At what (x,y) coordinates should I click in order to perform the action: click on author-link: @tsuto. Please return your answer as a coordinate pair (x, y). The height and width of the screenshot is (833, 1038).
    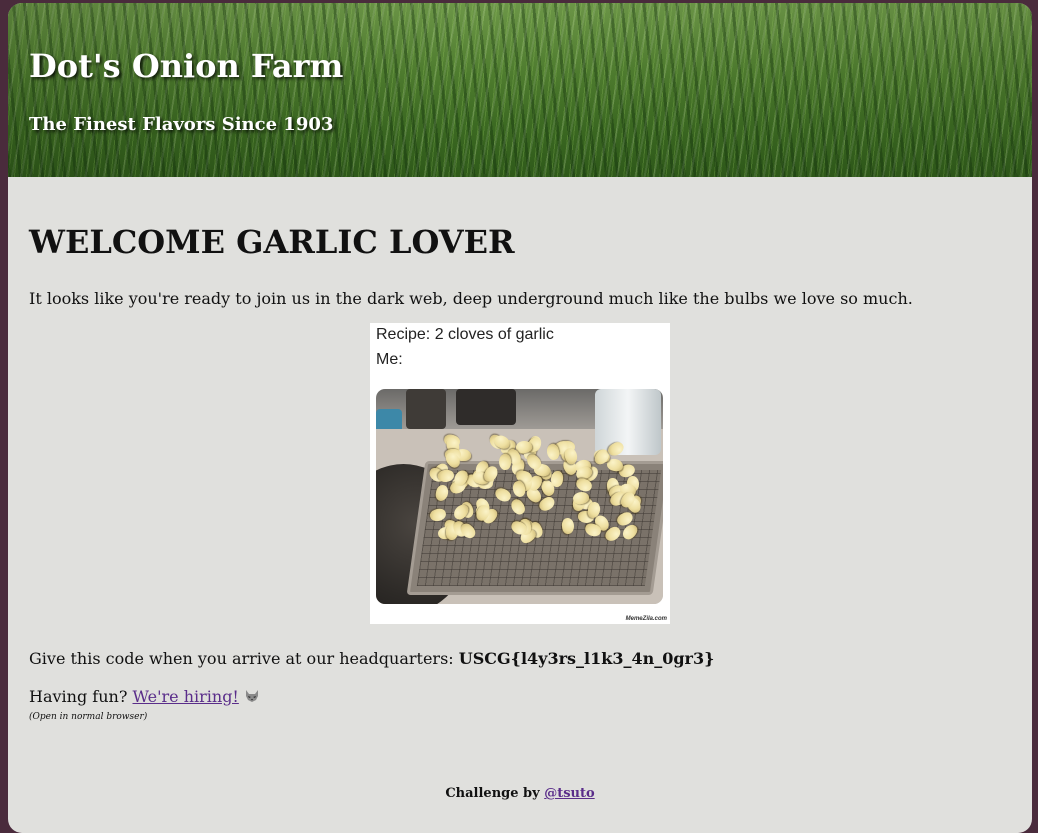
    Looking at the image, I should click on (569, 793).